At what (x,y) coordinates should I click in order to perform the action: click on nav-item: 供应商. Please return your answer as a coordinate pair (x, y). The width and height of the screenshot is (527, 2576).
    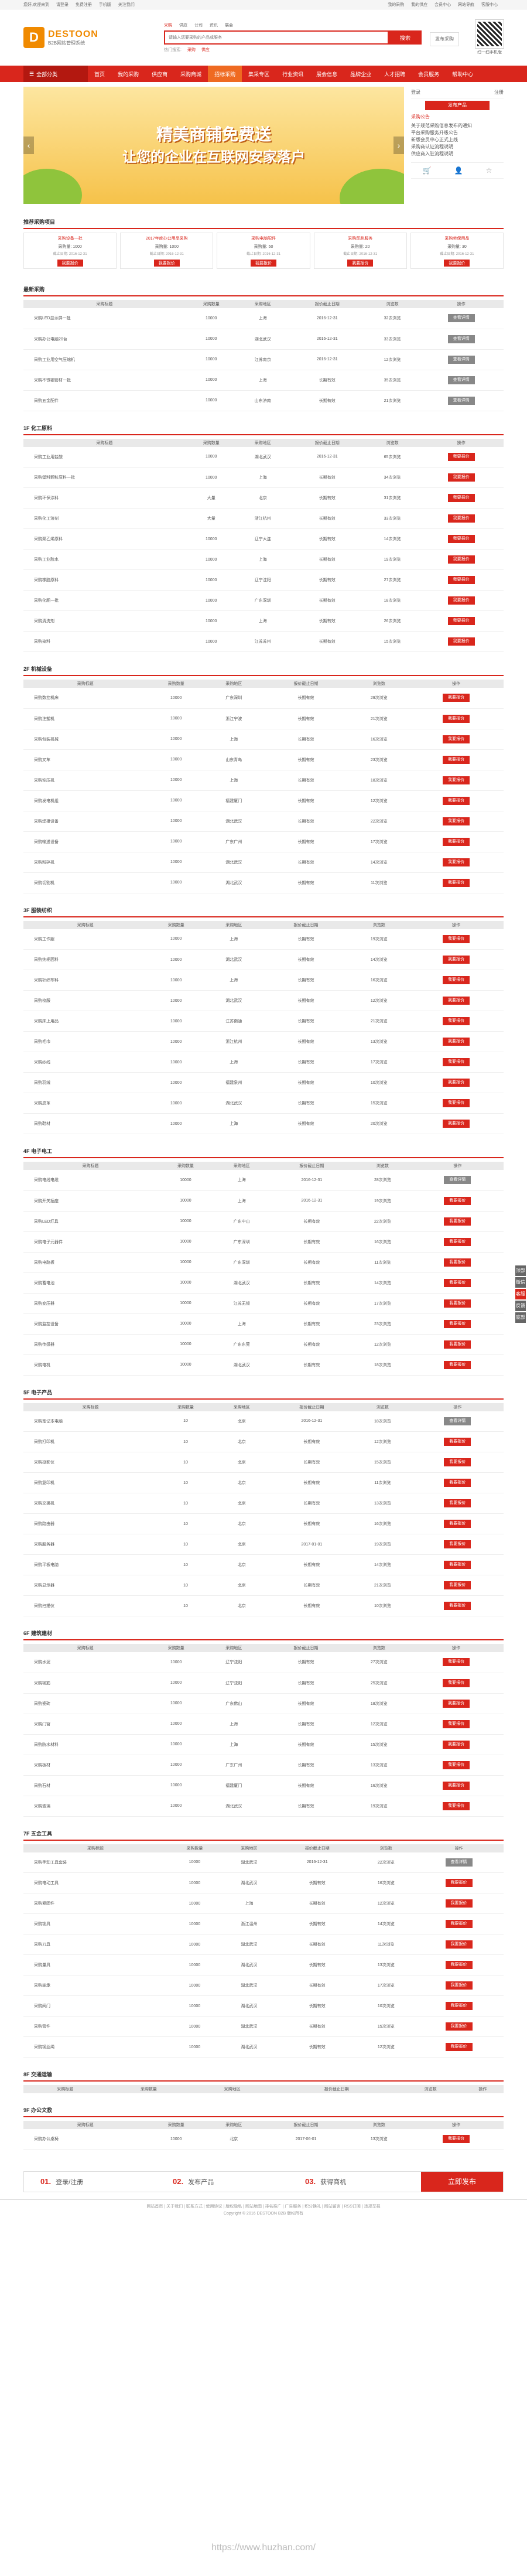
    Looking at the image, I should click on (159, 74).